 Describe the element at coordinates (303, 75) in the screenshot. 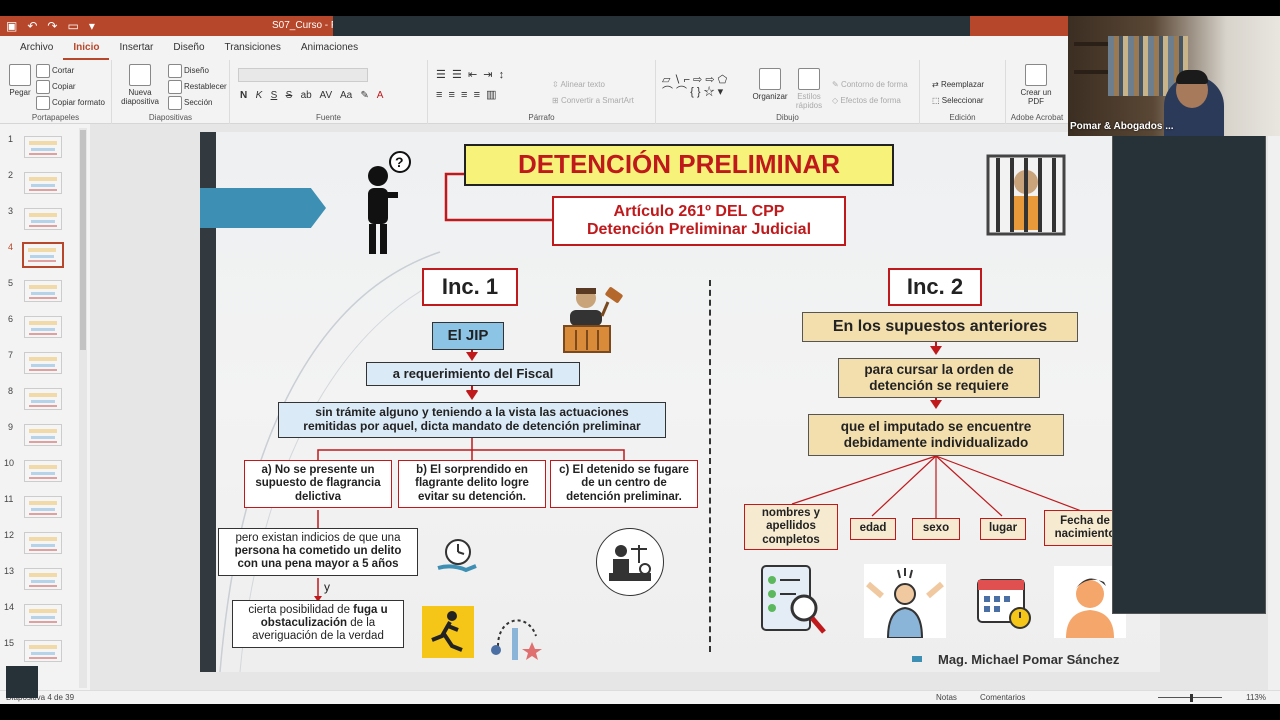

I see `font-name-combobox` at that location.